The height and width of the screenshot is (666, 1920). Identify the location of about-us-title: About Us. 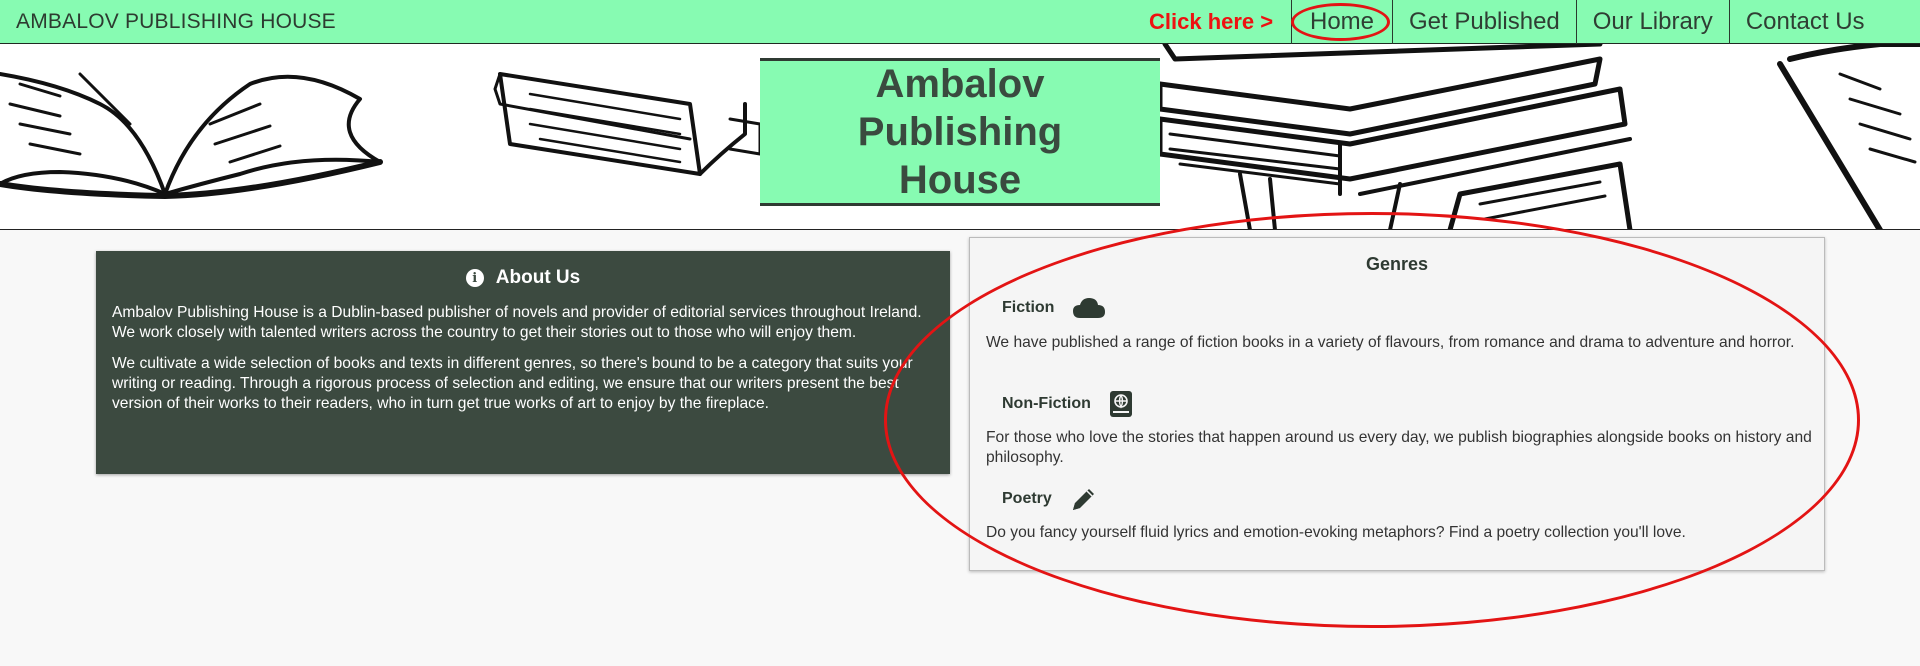
(538, 277).